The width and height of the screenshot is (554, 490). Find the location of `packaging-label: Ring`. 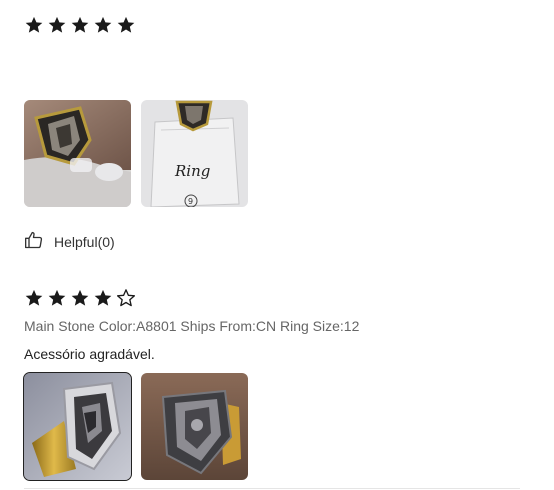

packaging-label: Ring is located at coordinates (192, 171).